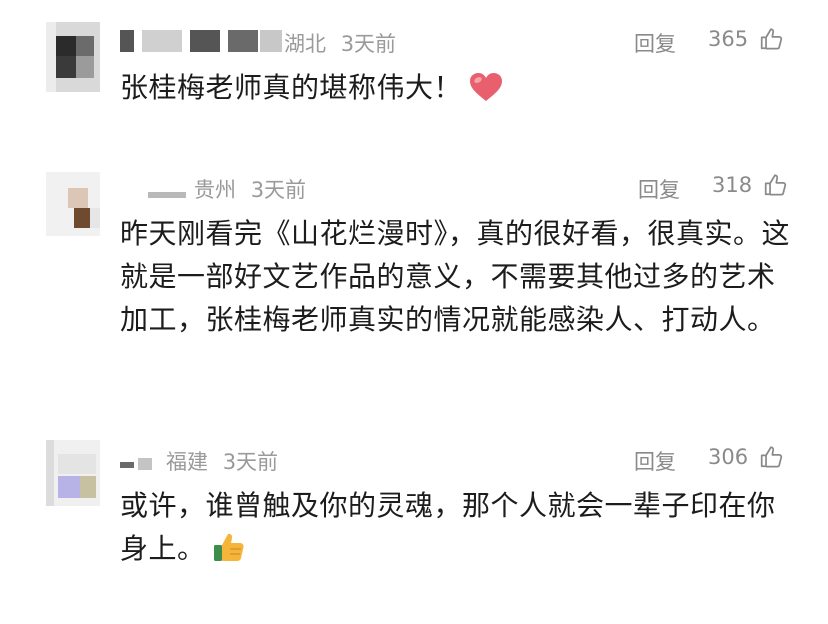 The width and height of the screenshot is (828, 624). I want to click on comment-text: 或许，谁曾触及你的灵魂，那个人就会一辈子印在你身上。, so click(460, 530).